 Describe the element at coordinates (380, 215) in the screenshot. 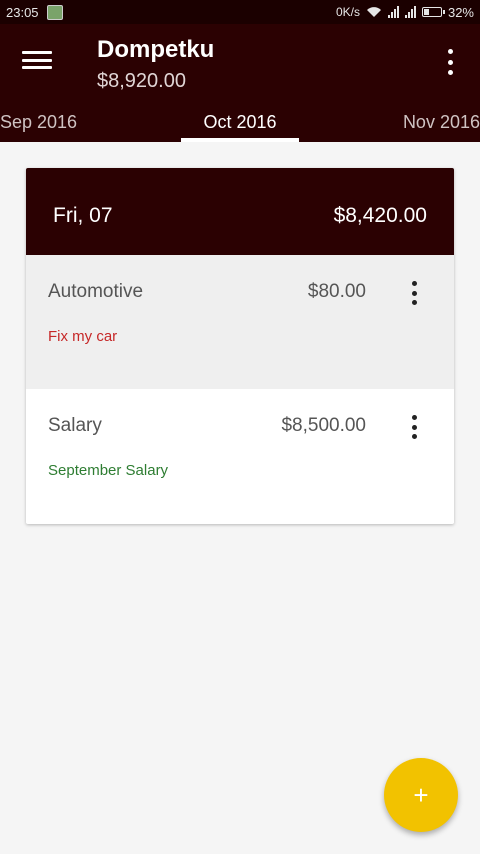

I see `day-total: $8,420.00` at that location.